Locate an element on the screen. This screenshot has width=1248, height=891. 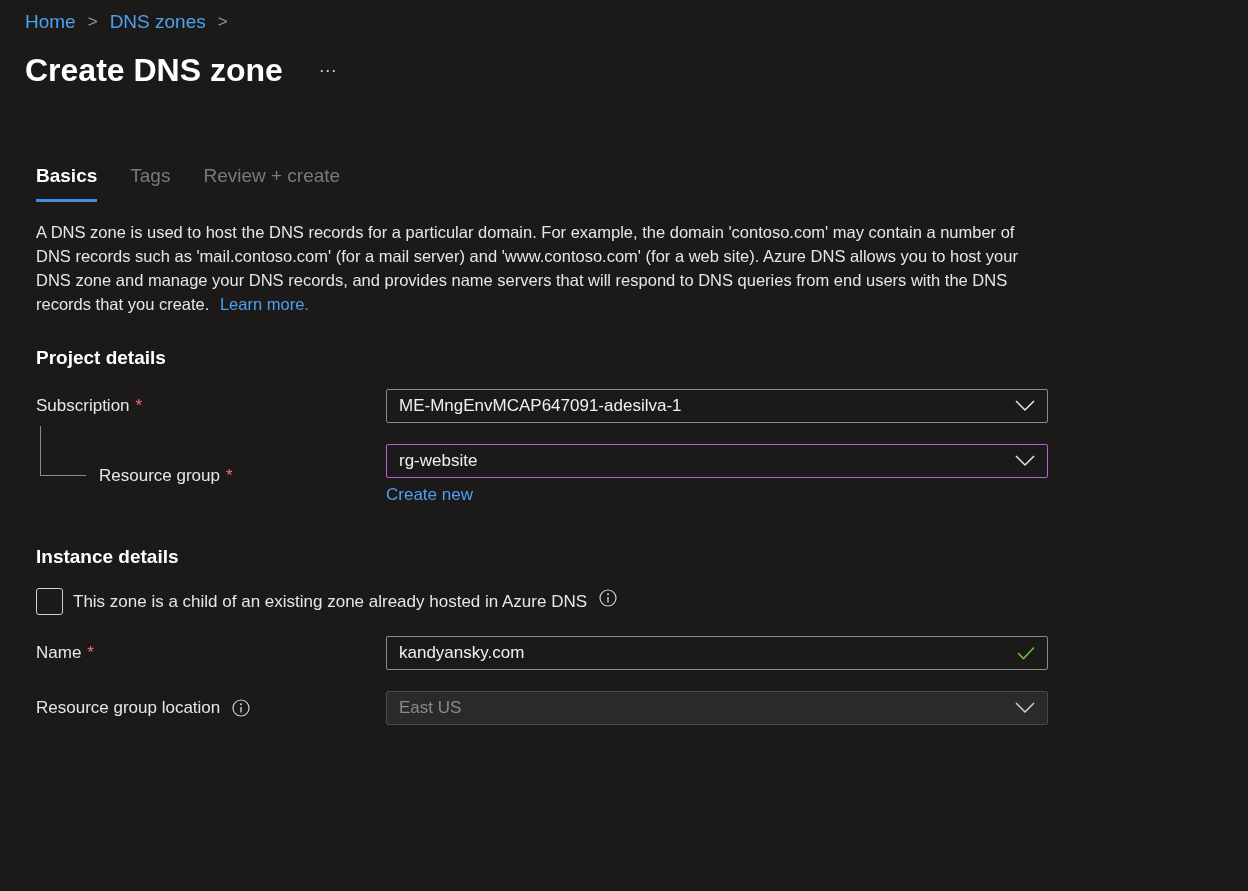
tab: Review + create is located at coordinates (272, 182).